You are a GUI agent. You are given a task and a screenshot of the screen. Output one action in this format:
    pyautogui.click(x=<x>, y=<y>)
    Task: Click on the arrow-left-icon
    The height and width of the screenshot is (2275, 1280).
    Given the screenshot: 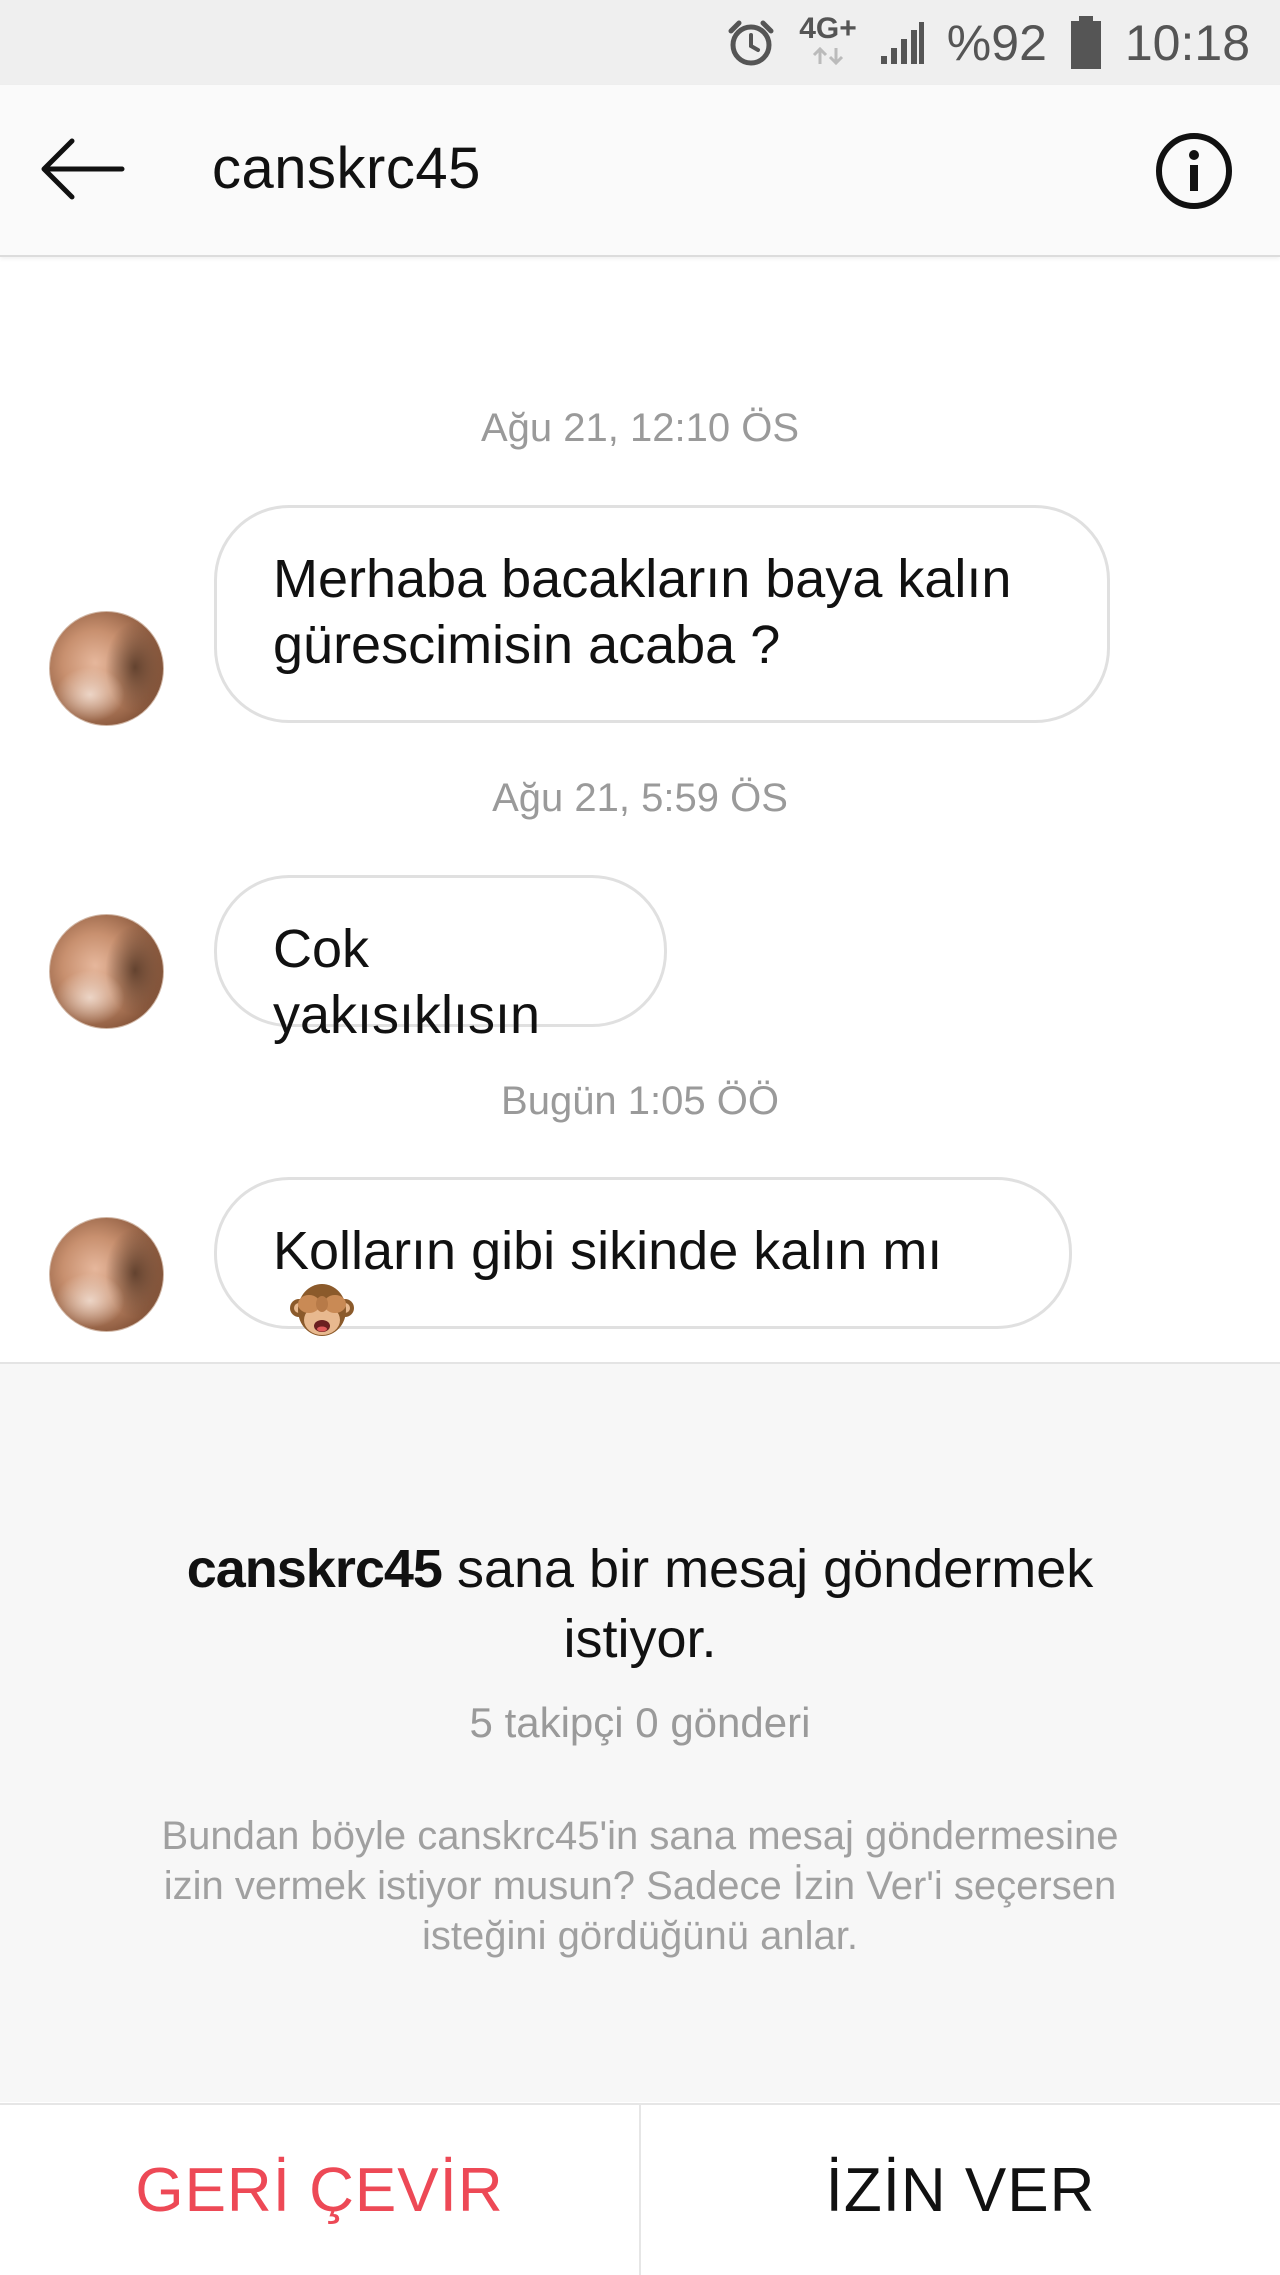 What is the action you would take?
    pyautogui.click(x=83, y=169)
    